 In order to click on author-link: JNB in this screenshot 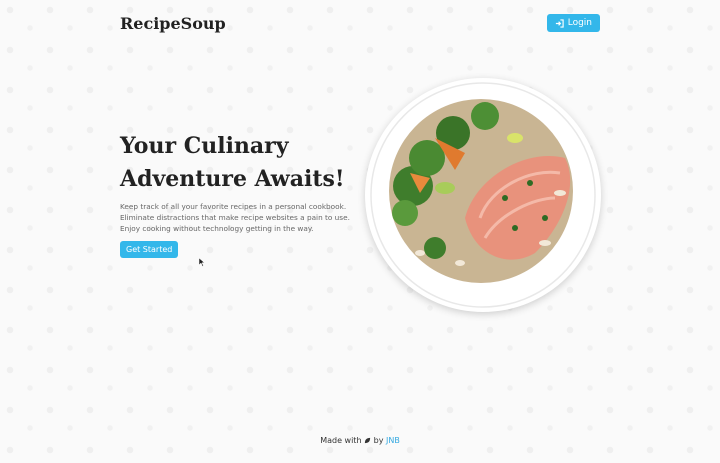, I will do `click(393, 440)`.